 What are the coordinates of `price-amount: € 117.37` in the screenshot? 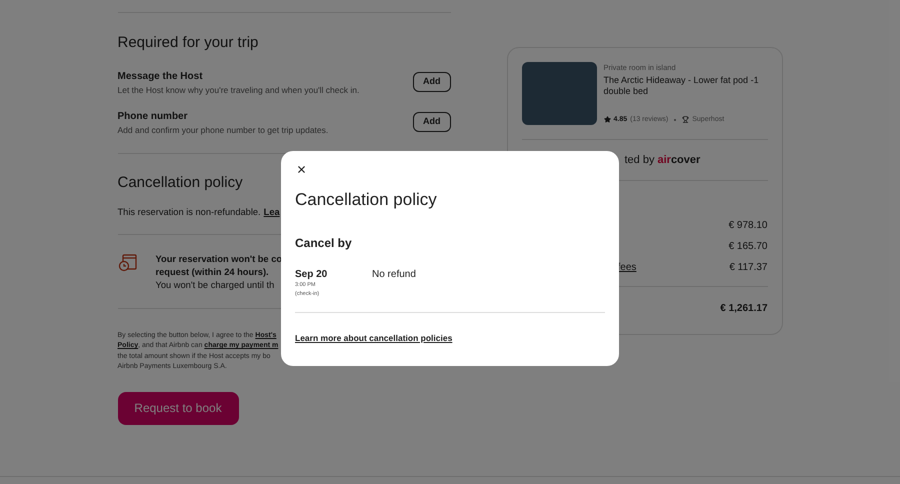 It's located at (748, 268).